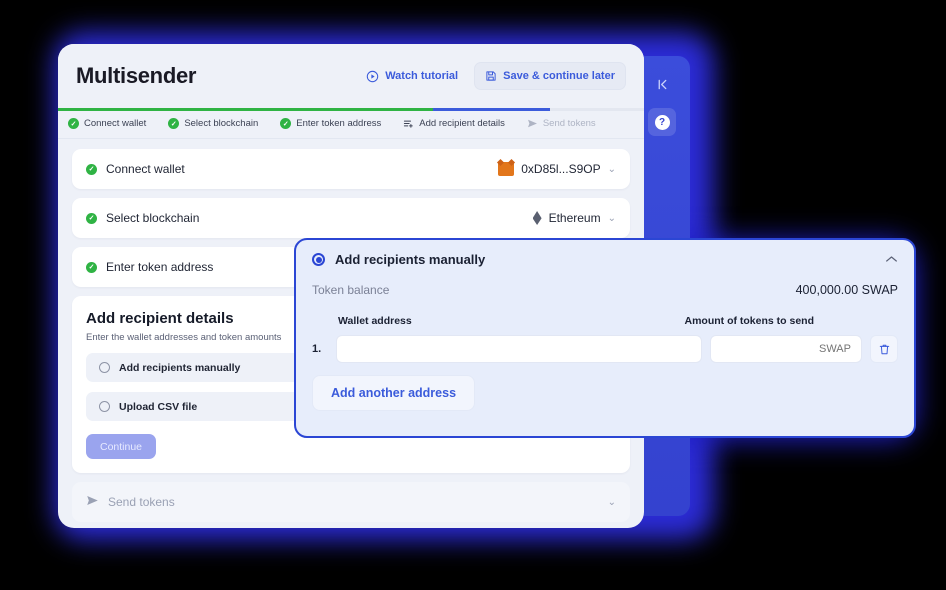 The height and width of the screenshot is (590, 946). I want to click on metamask-fox-icon, so click(506, 169).